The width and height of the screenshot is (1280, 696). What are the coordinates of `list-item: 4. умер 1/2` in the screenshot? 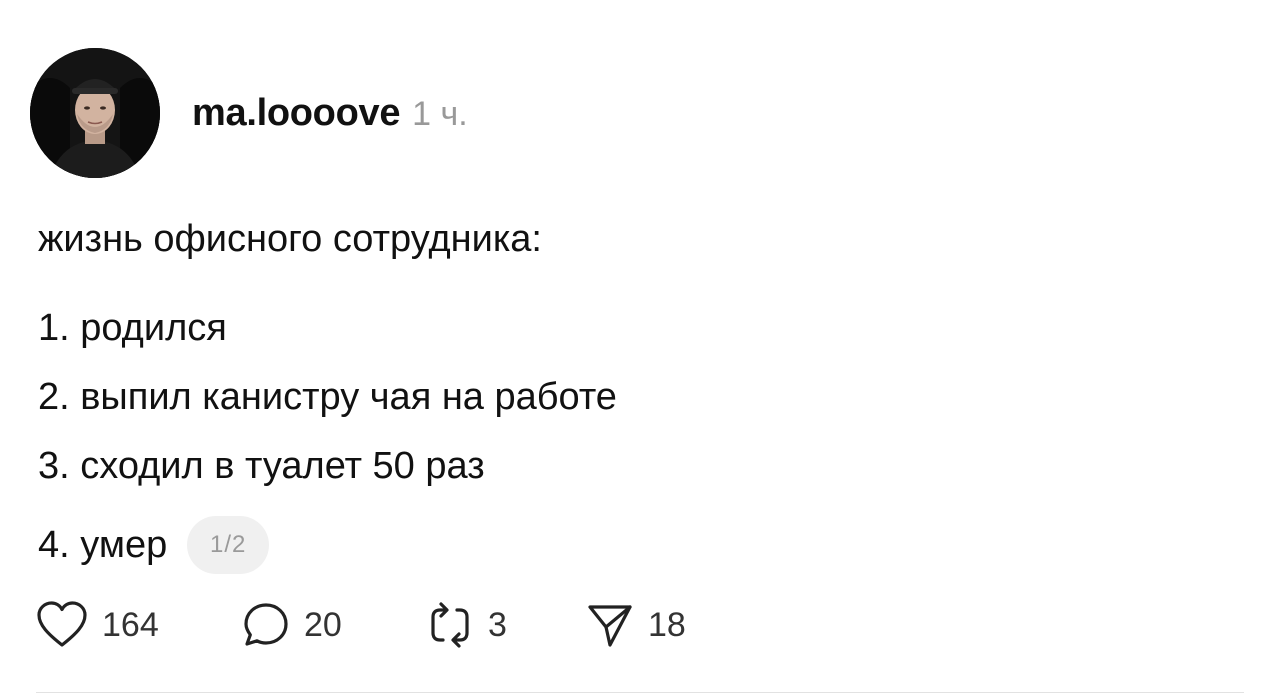 It's located at (154, 545).